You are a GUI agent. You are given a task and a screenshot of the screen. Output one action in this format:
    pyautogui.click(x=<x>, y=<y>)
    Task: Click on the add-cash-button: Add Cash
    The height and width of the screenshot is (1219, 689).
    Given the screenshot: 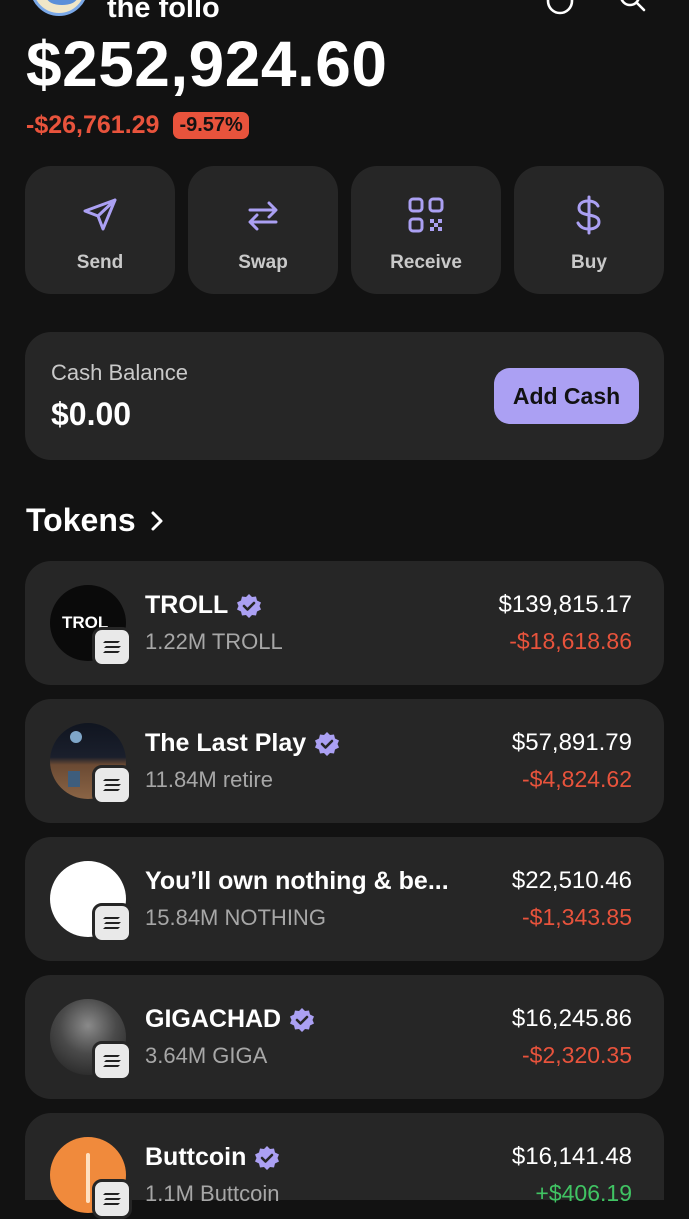 What is the action you would take?
    pyautogui.click(x=566, y=396)
    